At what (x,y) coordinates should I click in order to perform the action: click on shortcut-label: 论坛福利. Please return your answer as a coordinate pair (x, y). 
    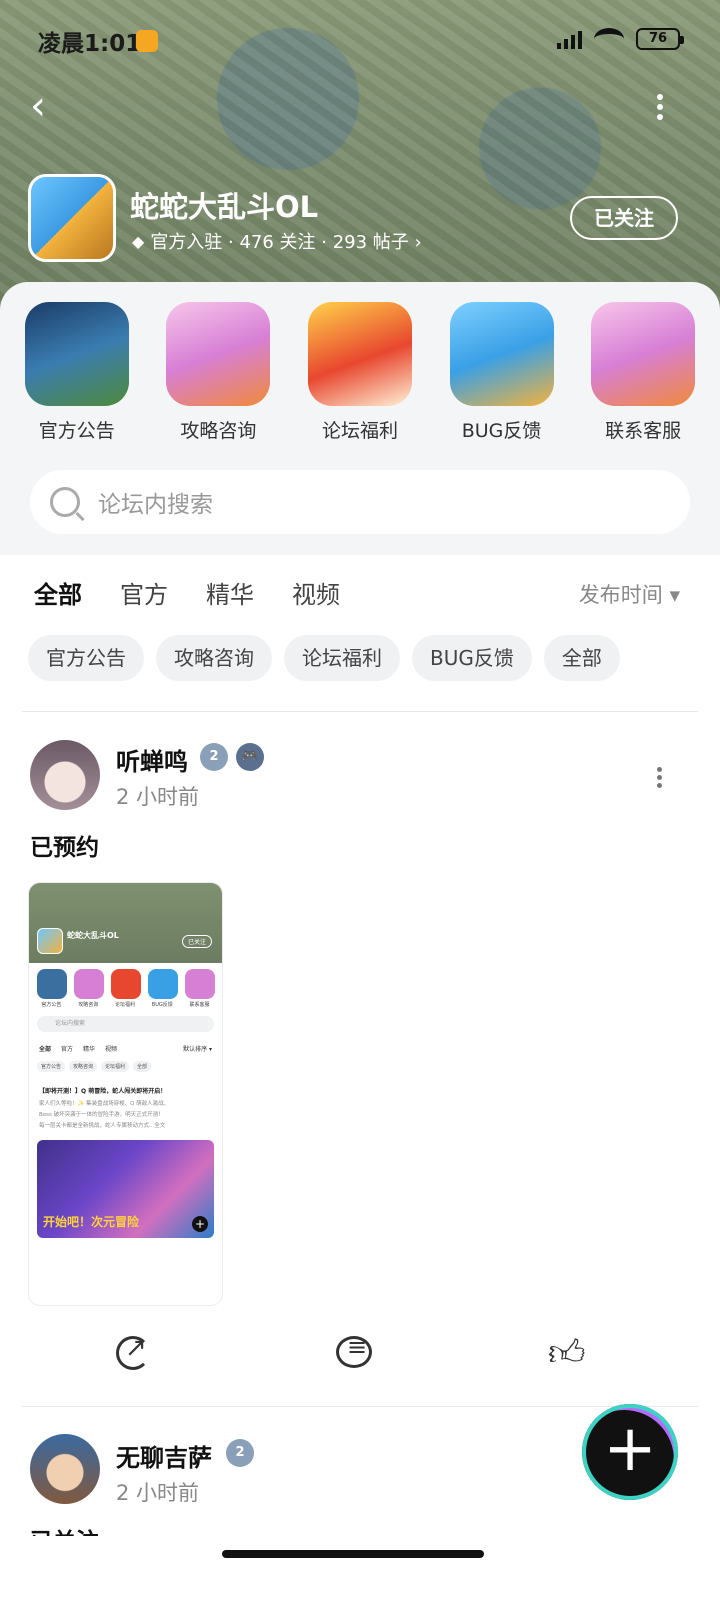
    Looking at the image, I should click on (359, 431).